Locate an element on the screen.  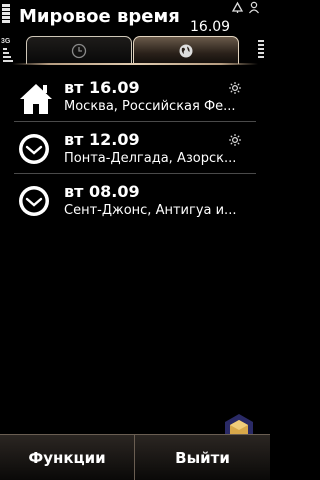
tab-world-clock is located at coordinates (186, 50).